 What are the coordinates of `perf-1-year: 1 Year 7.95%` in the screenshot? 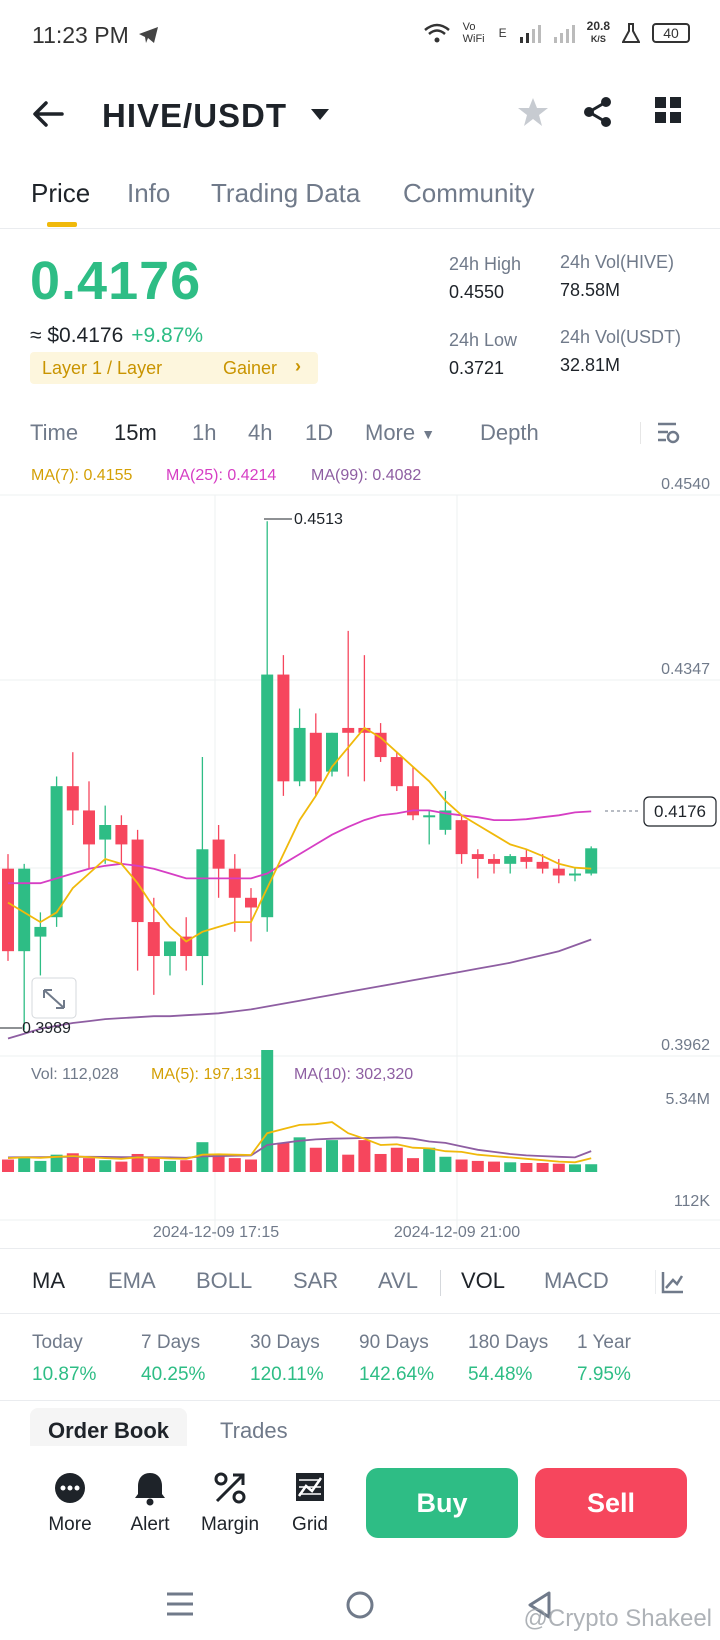 It's located at (604, 1358).